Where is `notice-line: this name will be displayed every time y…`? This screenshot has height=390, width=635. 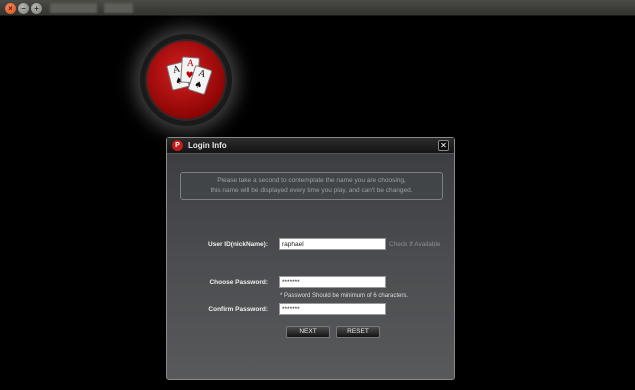 notice-line: this name will be displayed every time y… is located at coordinates (311, 190).